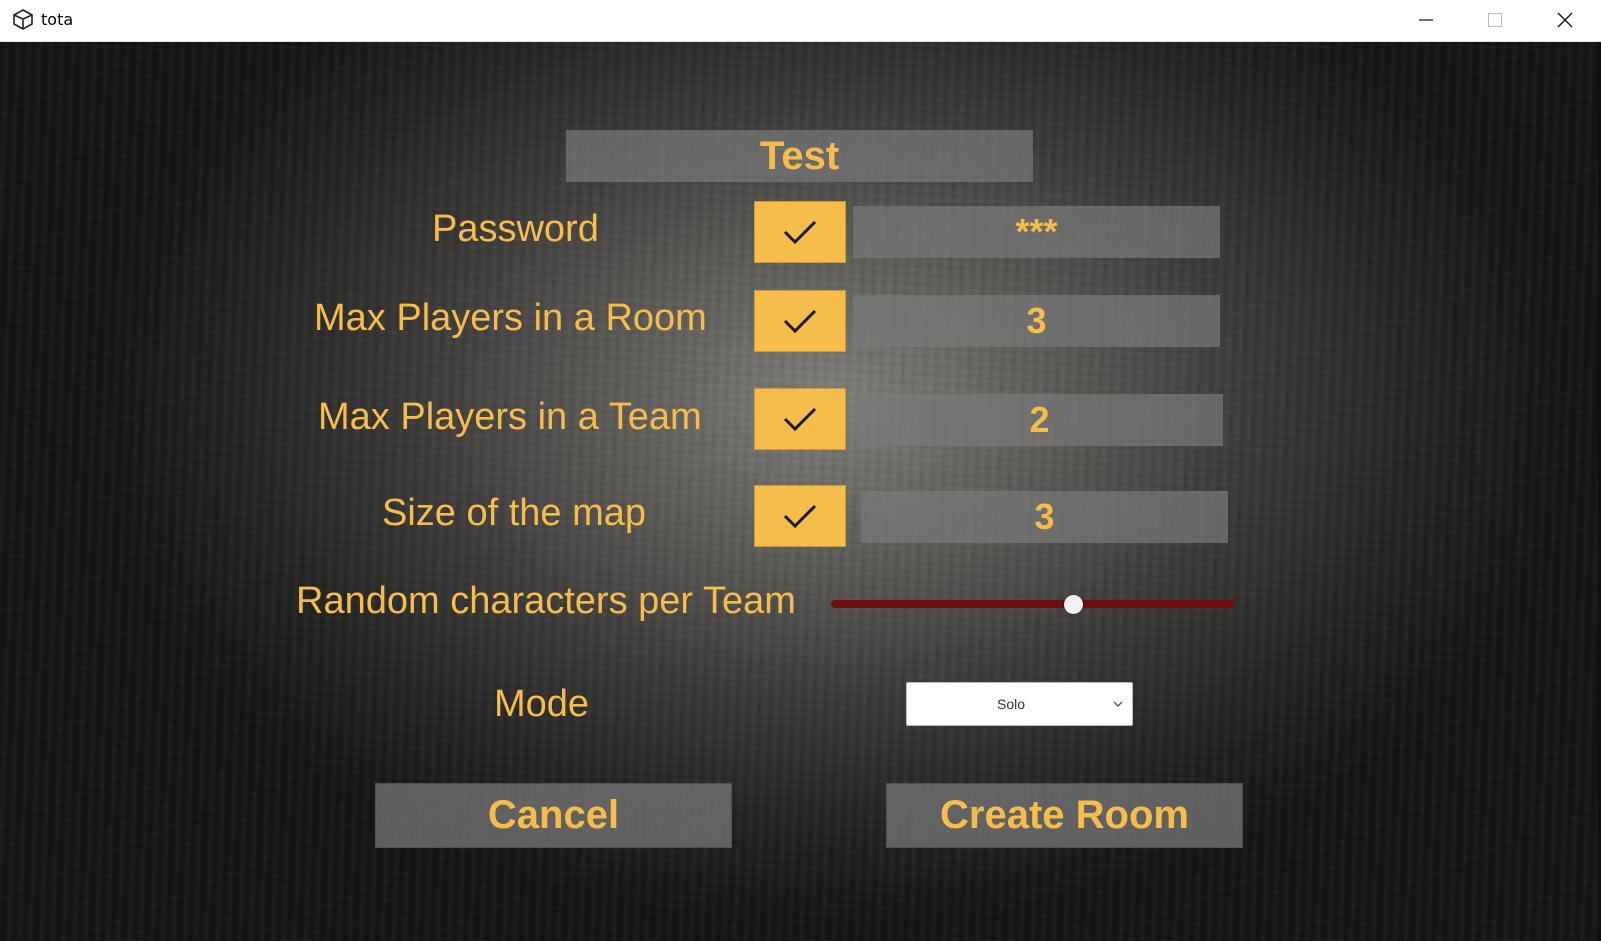 Image resolution: width=1601 pixels, height=941 pixels. I want to click on max-players-room-checkbox, so click(800, 321).